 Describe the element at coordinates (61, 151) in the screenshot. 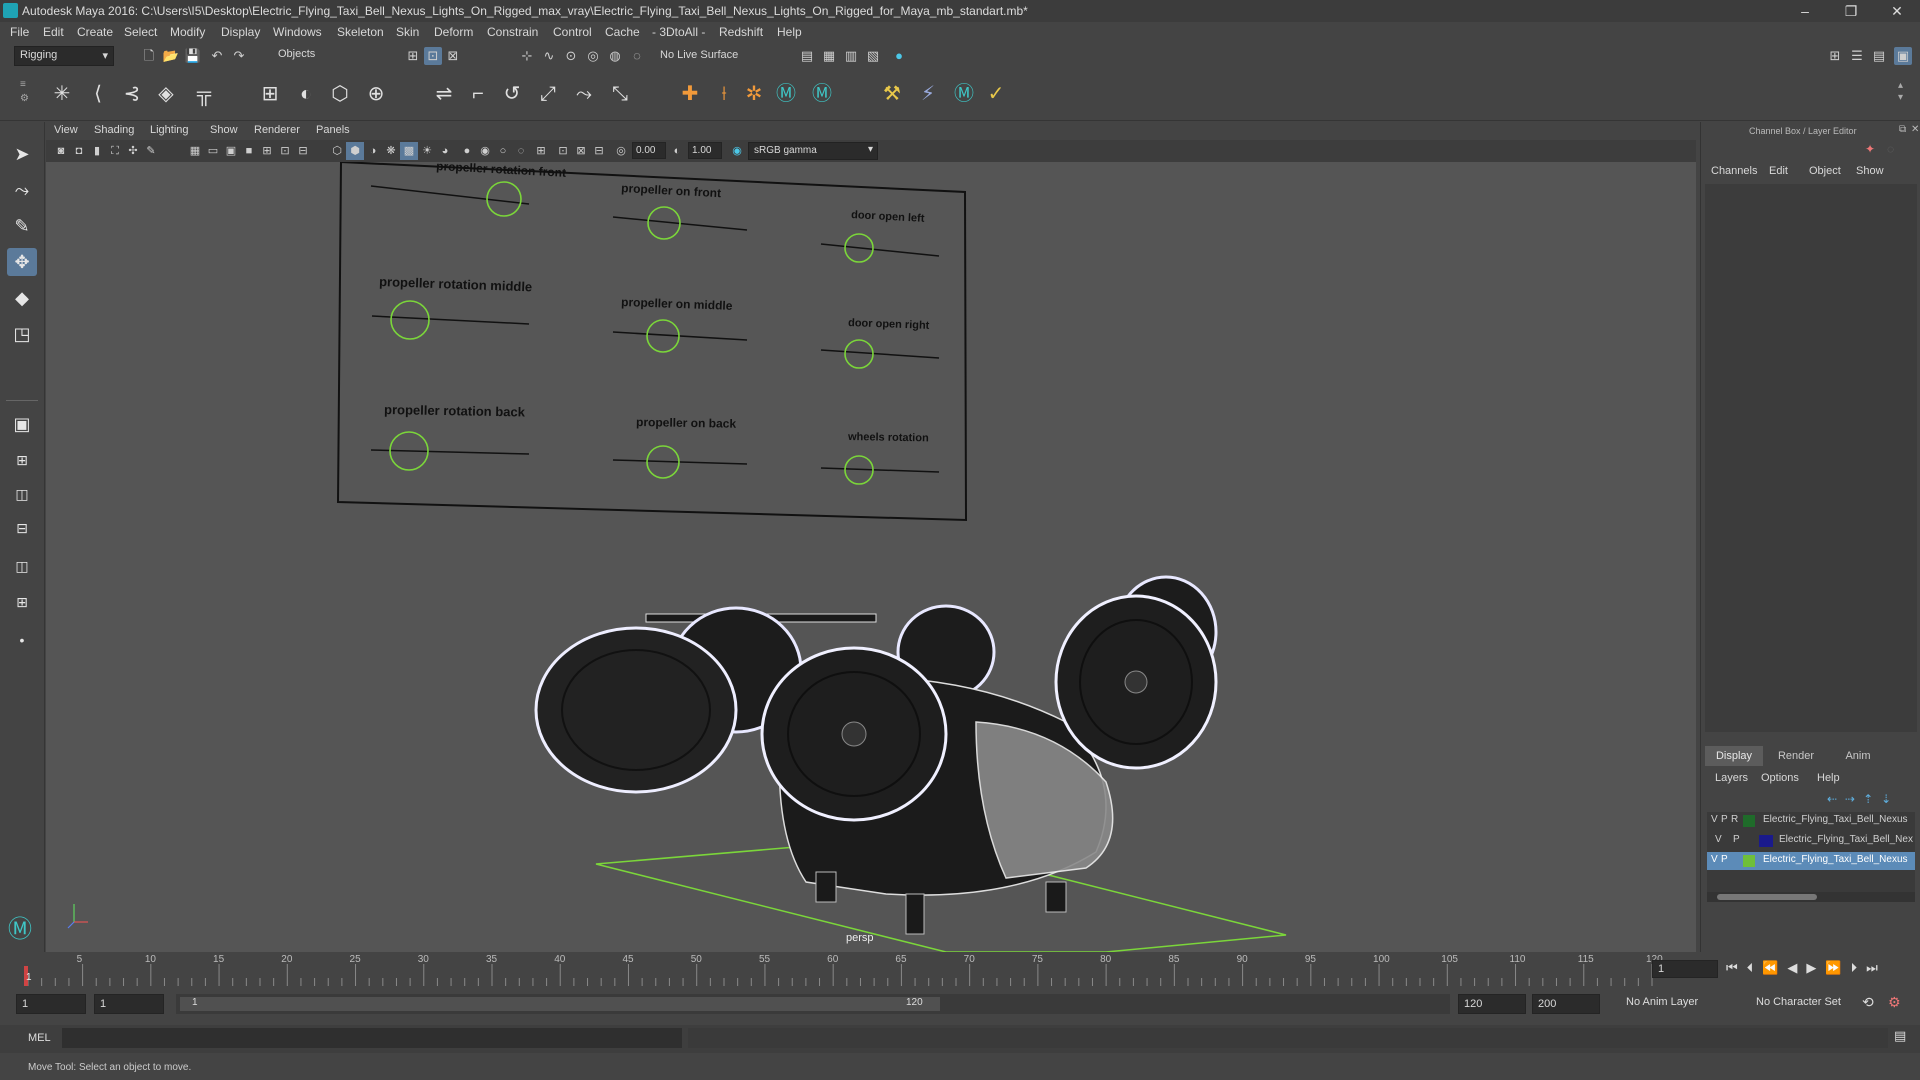

I see `camera-select-icon: ◙` at that location.